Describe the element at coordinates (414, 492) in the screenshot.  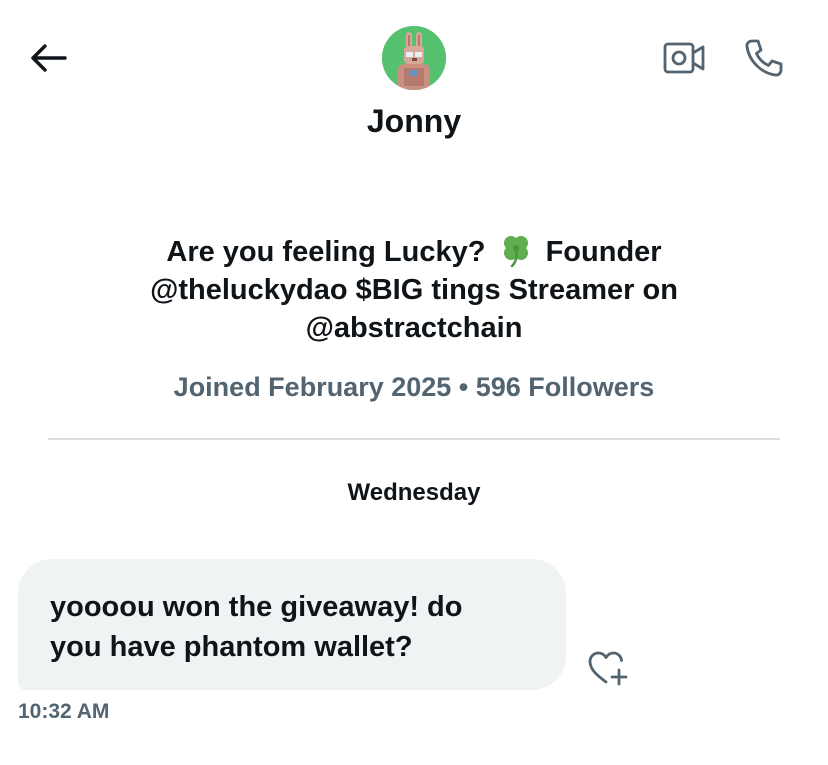
I see `day-separator: Wednesday` at that location.